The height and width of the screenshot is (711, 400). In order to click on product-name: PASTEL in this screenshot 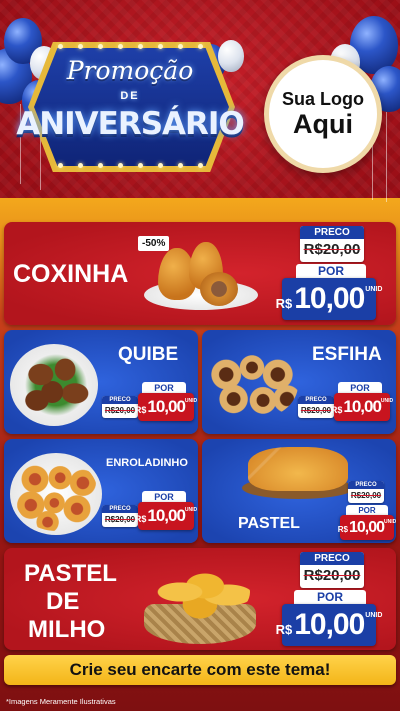, I will do `click(269, 523)`.